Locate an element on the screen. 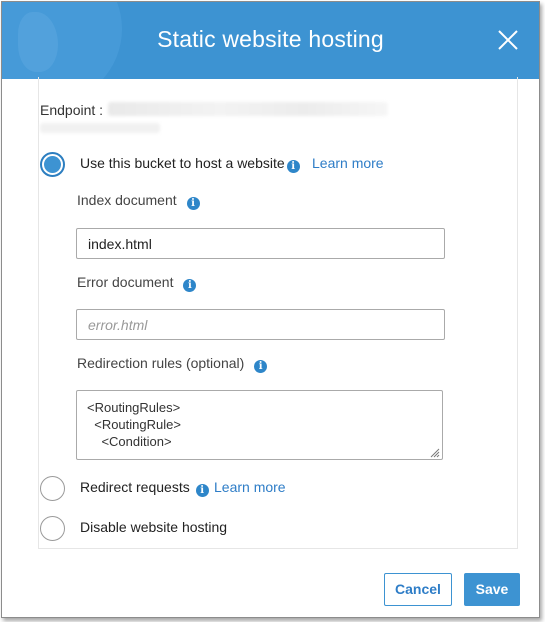  radio-host-website is located at coordinates (52, 164).